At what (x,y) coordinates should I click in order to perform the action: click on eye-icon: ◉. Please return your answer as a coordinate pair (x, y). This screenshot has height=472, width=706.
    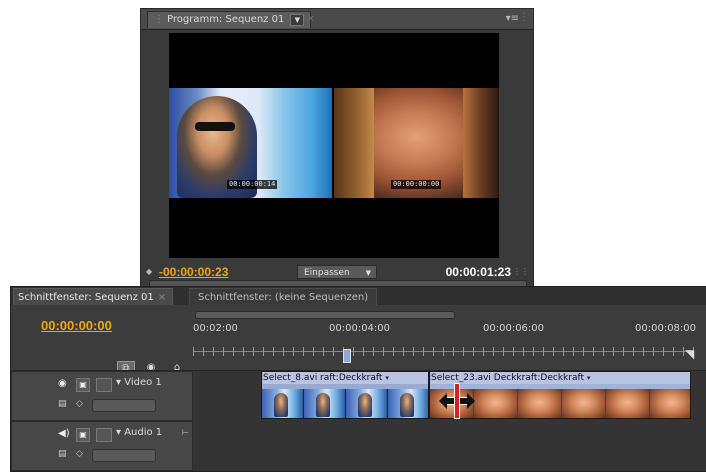
    Looking at the image, I should click on (65, 384).